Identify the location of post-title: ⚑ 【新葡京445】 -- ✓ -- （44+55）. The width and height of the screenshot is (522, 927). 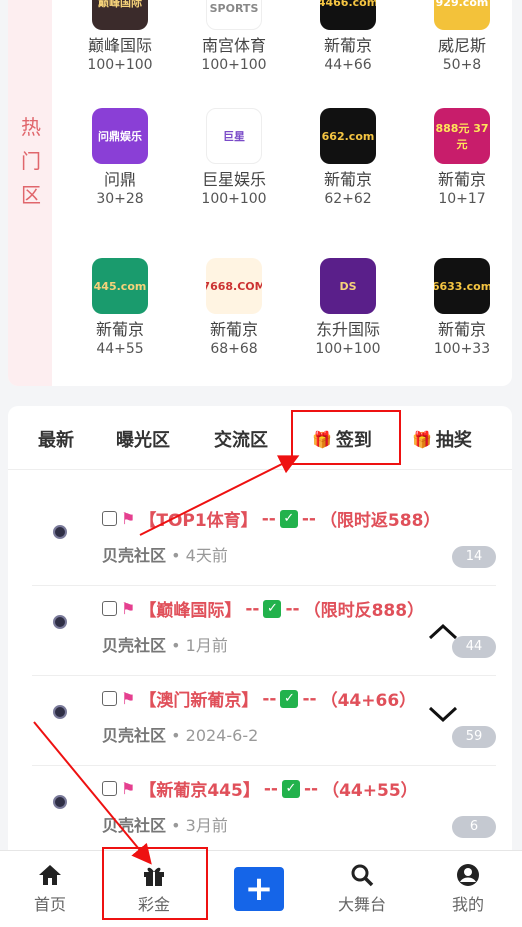
(260, 788).